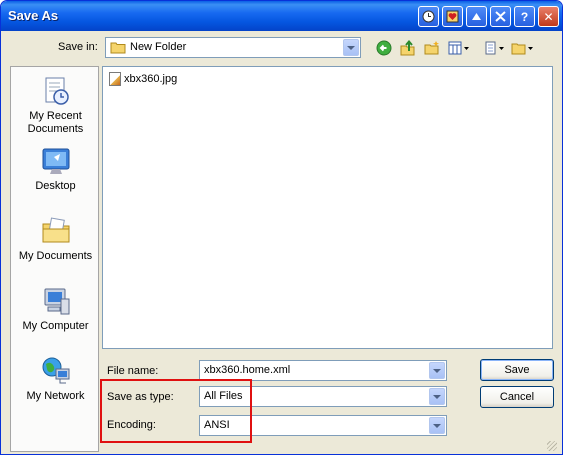 The height and width of the screenshot is (455, 563). Describe the element at coordinates (115, 79) in the screenshot. I see `image-file-icon` at that location.